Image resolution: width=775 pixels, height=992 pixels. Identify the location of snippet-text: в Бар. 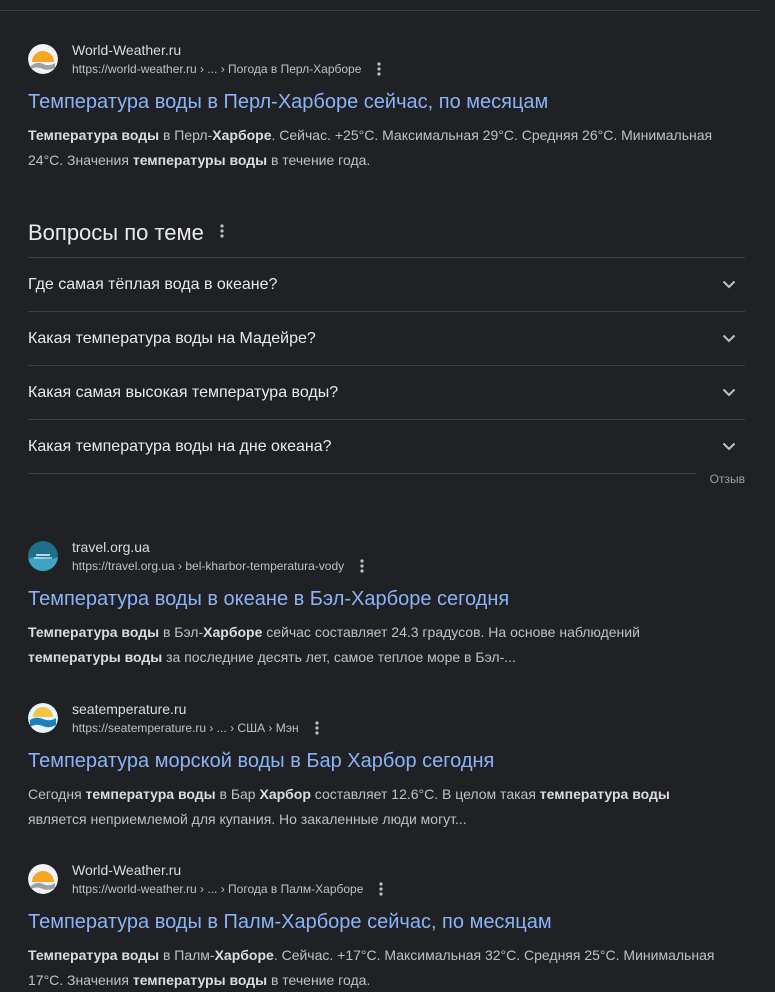
(237, 794).